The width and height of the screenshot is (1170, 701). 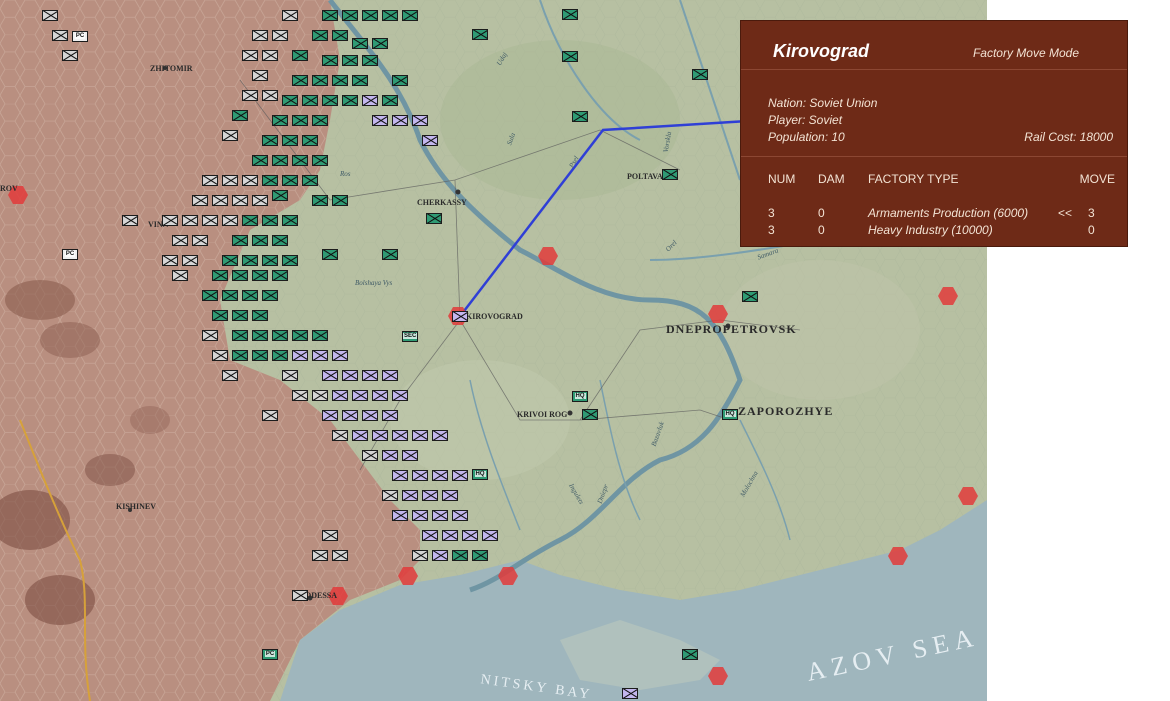 What do you see at coordinates (80, 36) in the screenshot?
I see `partisan-counter: PC` at bounding box center [80, 36].